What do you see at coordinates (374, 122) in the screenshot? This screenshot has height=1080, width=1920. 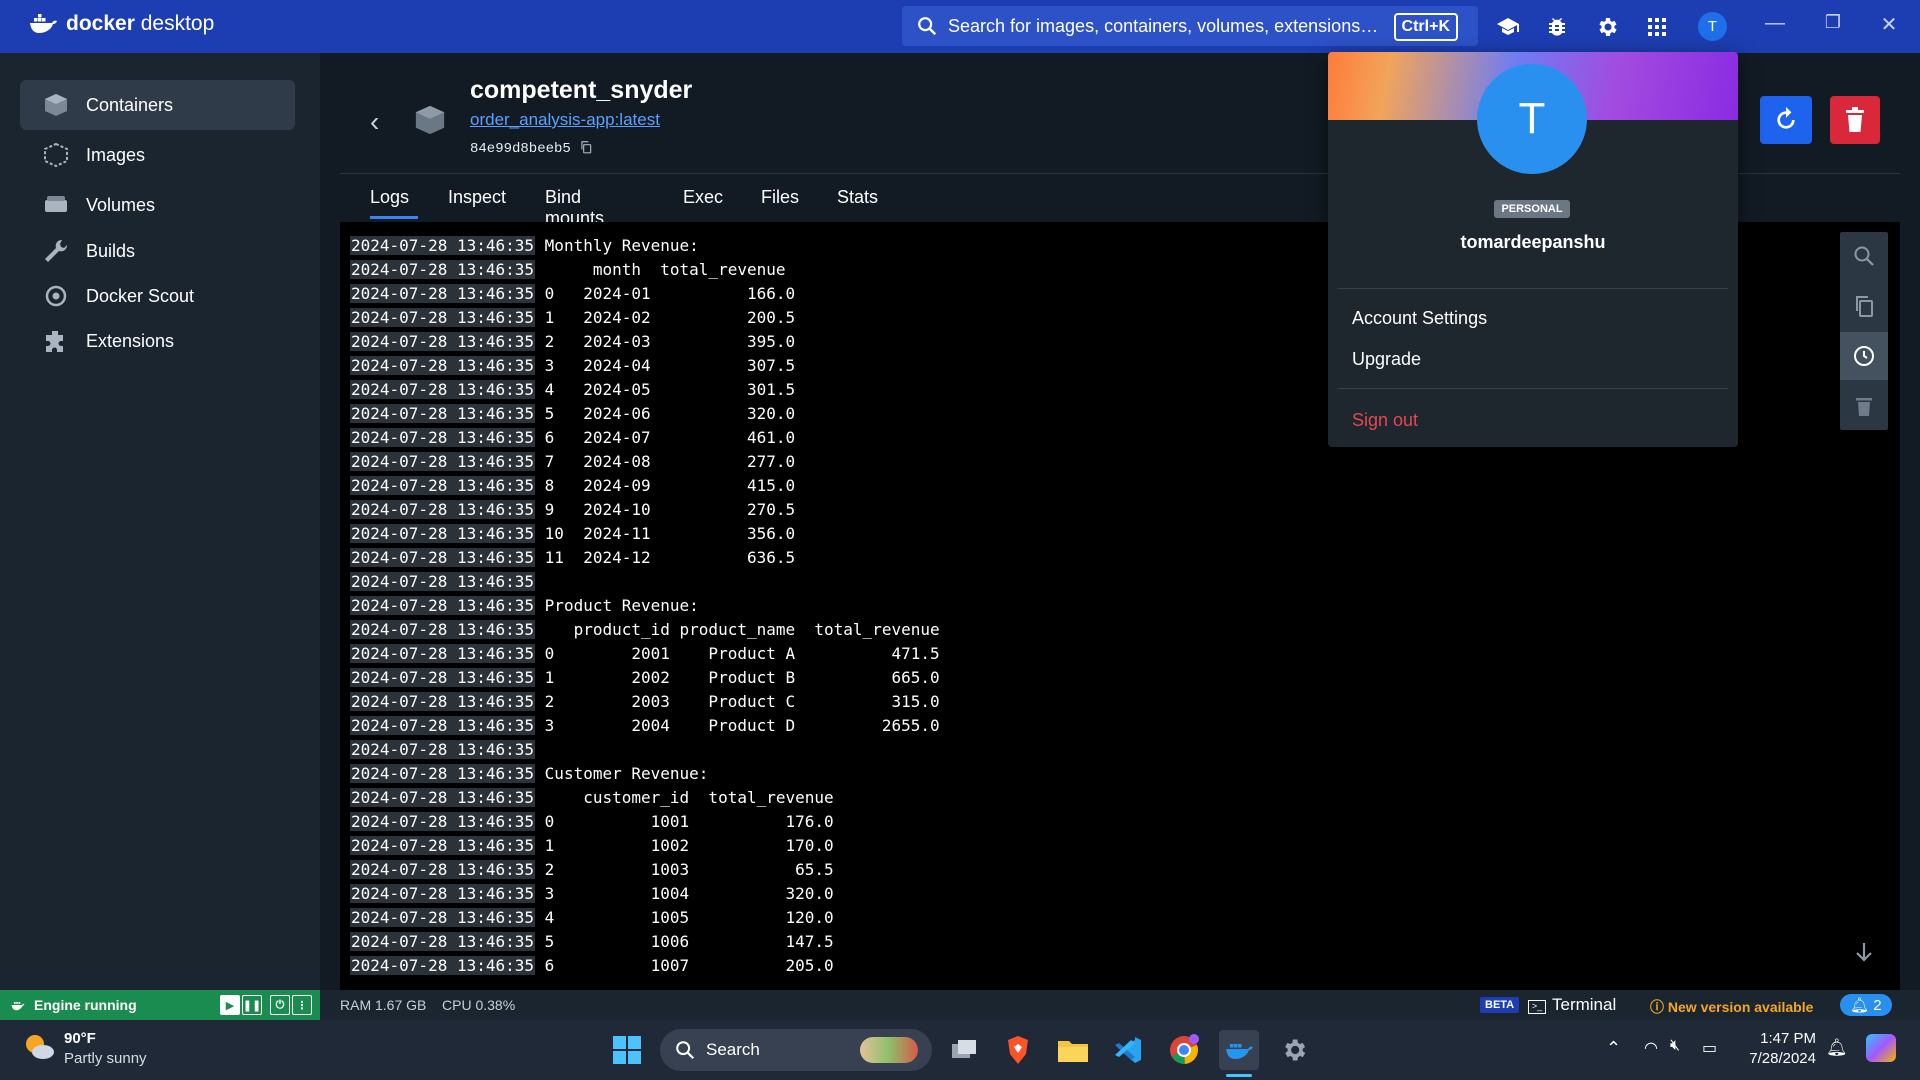 I see `back-chevron-icon: ‹` at bounding box center [374, 122].